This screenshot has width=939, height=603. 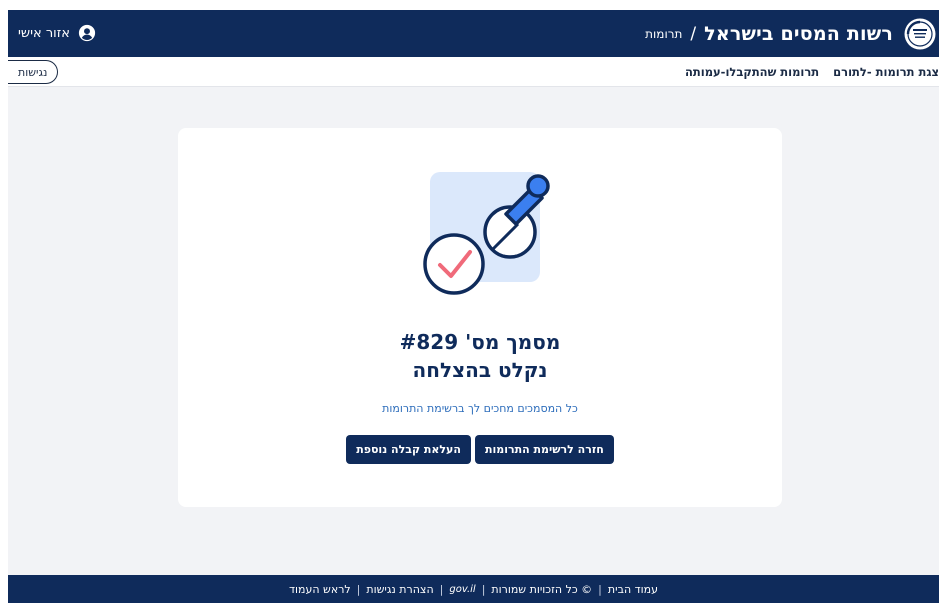 I want to click on brand-title: רשות המסים בישראל, so click(x=798, y=34).